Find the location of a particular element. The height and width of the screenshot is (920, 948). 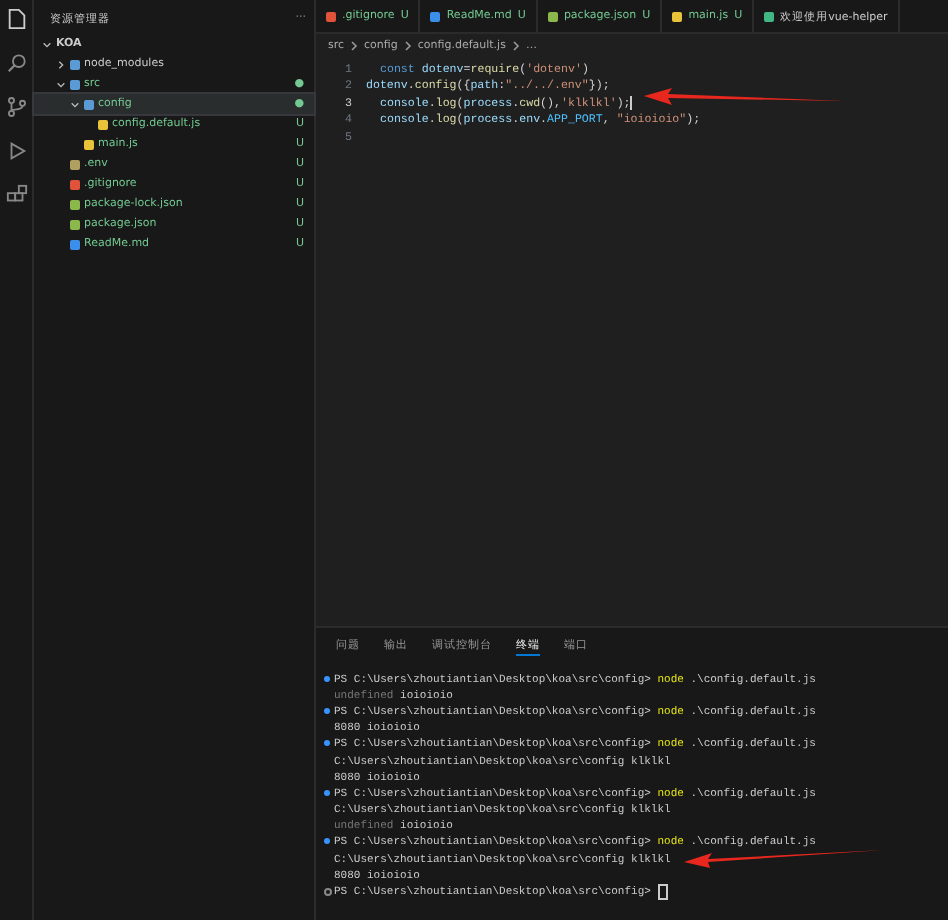

search-icon is located at coordinates (16, 63).